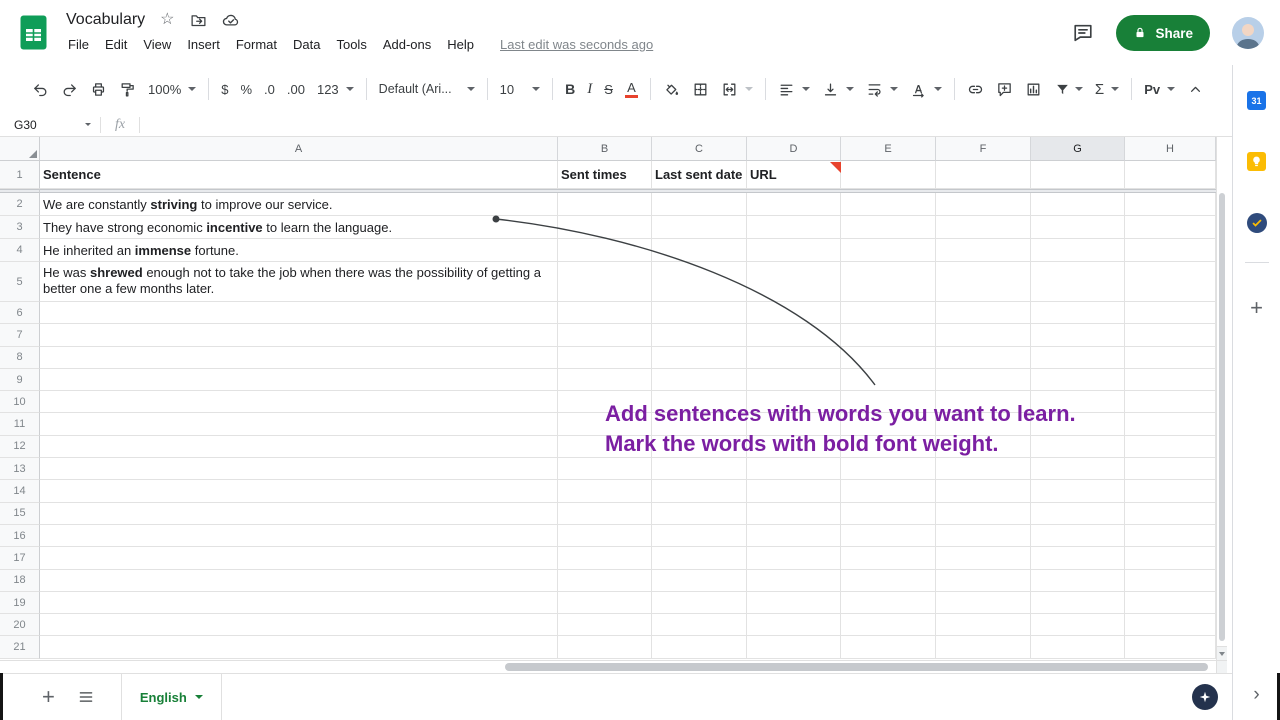  Describe the element at coordinates (1248, 33) in the screenshot. I see `account-avatar` at that location.